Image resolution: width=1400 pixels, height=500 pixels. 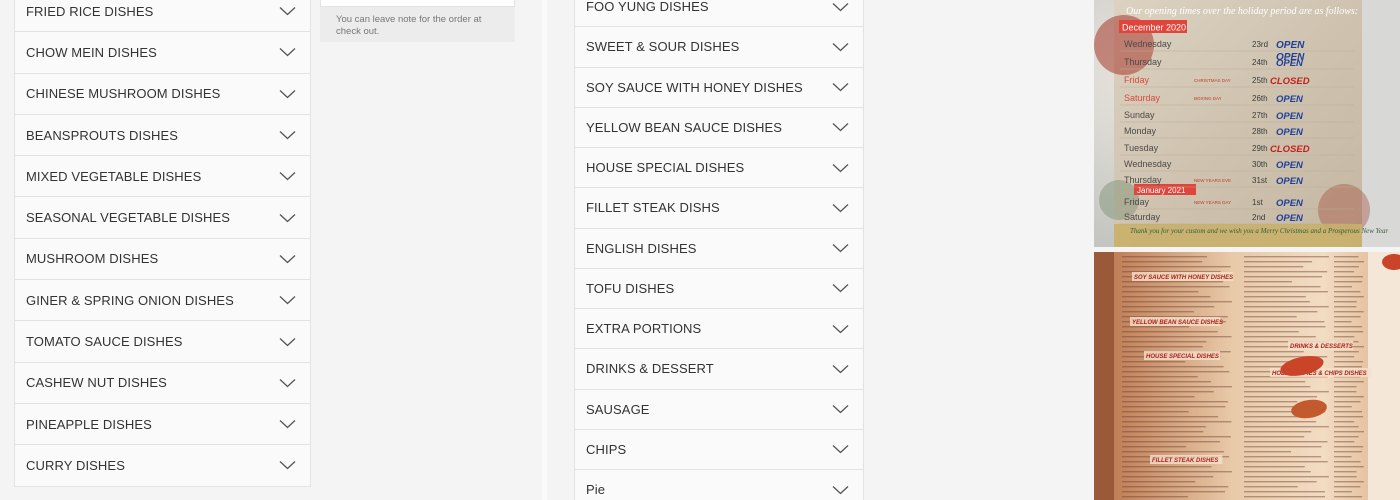 What do you see at coordinates (162, 342) in the screenshot?
I see `category-tomato-sauce-dishes: TOMATO SAUCE DISHES` at bounding box center [162, 342].